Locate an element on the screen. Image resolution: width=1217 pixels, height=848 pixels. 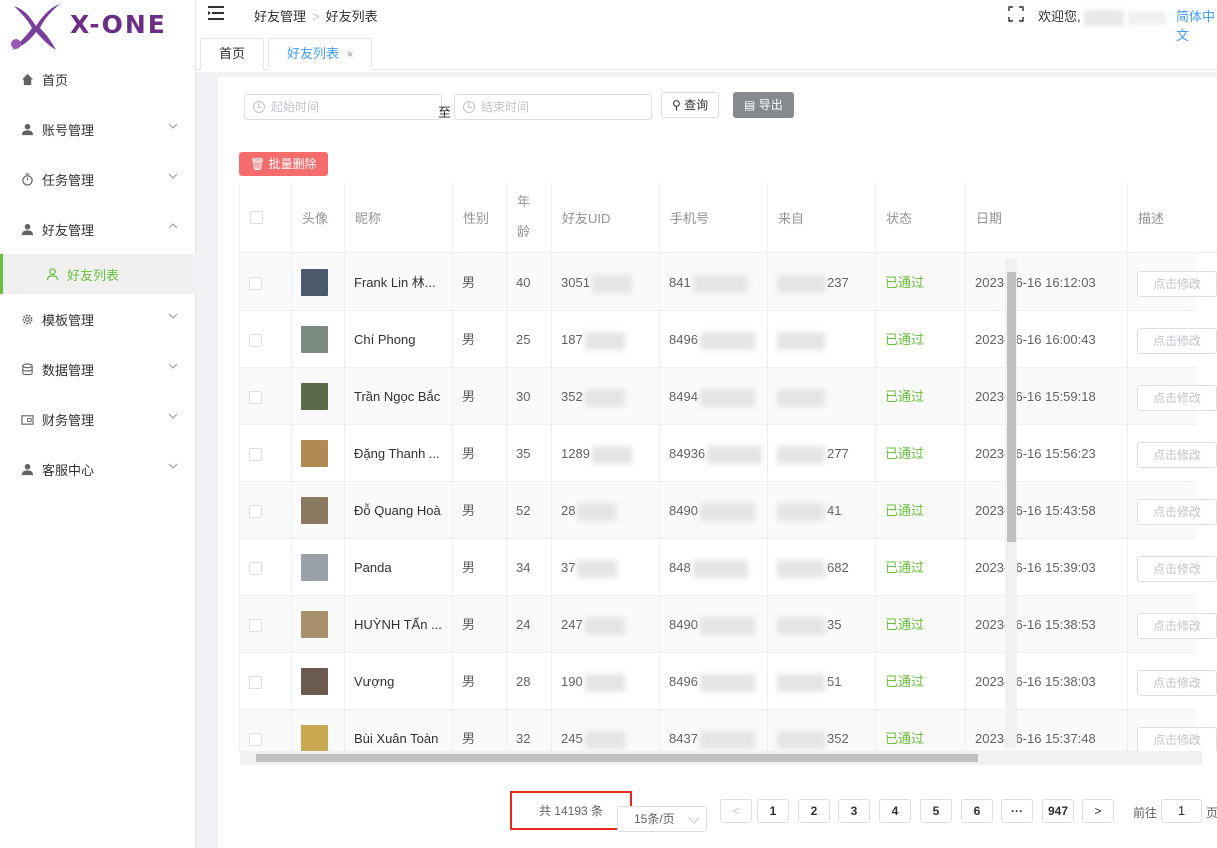
page-button: 947 is located at coordinates (1058, 811).